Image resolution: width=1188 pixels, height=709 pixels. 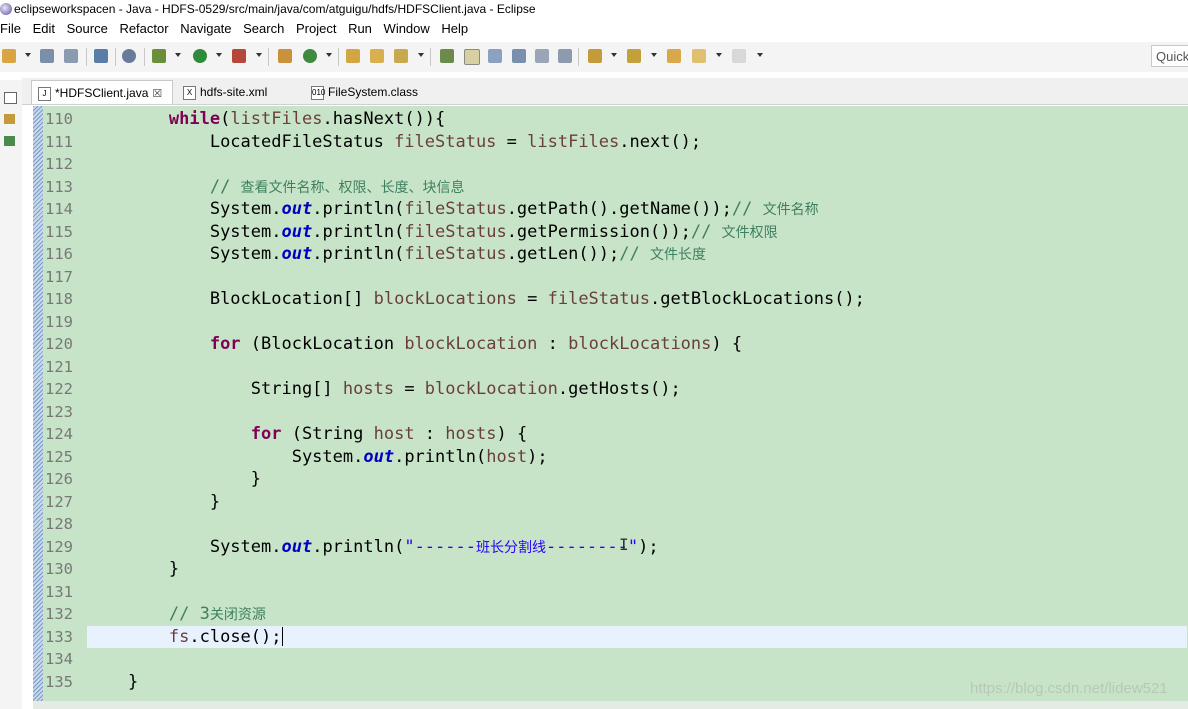 I want to click on current-code-line: fs.close();, so click(x=637, y=636).